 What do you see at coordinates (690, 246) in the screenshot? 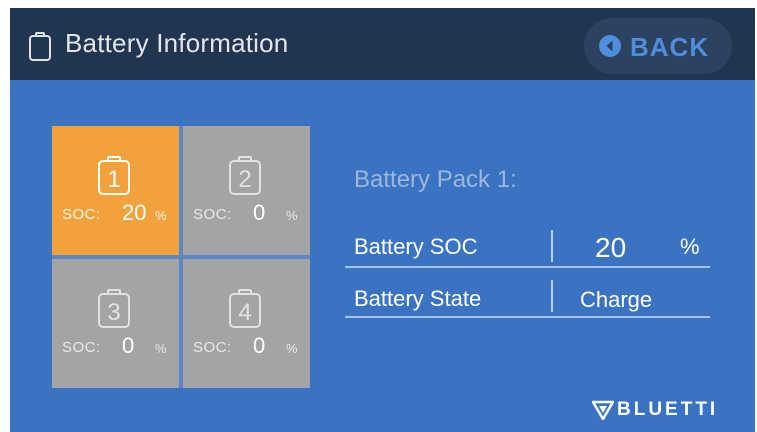
I see `battery-soc-unit: %` at bounding box center [690, 246].